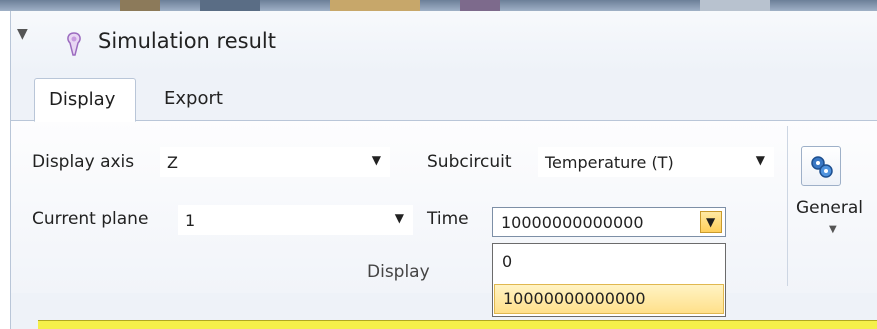 The image size is (877, 329). Describe the element at coordinates (295, 220) in the screenshot. I see `current-plane-select: 1 ▼` at that location.